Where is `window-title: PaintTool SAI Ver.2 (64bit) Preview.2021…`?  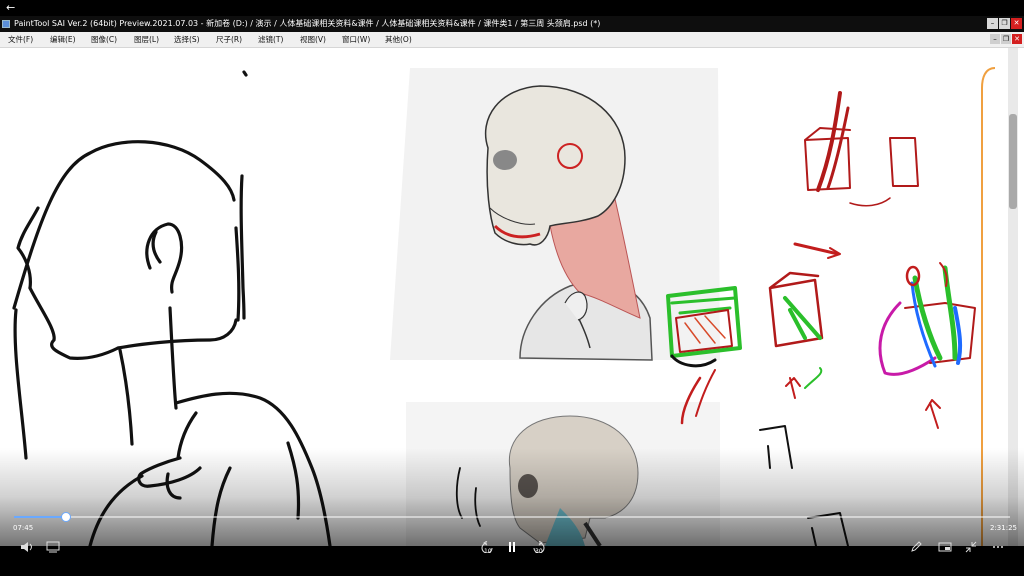 window-title: PaintTool SAI Ver.2 (64bit) Preview.2021… is located at coordinates (307, 23).